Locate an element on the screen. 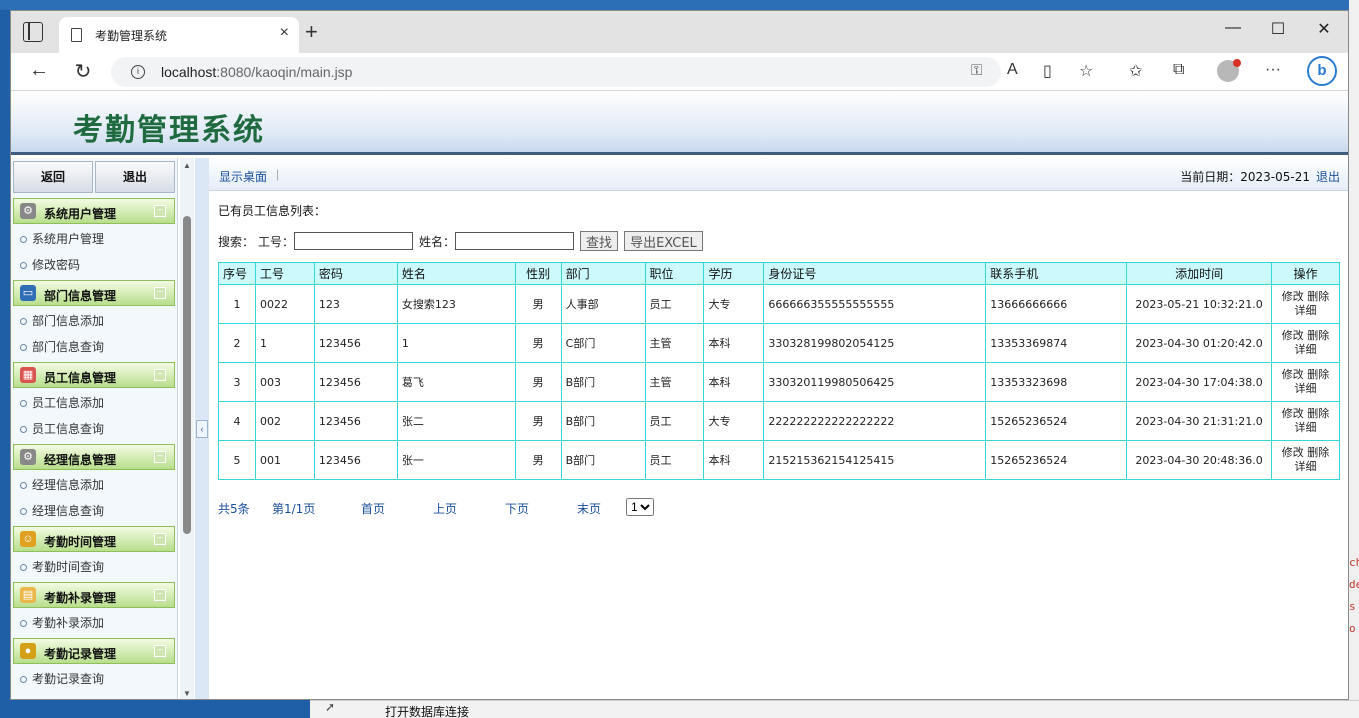 This screenshot has width=1359, height=718. menu-item-employee-add: 员工信息添加 is located at coordinates (94, 403).